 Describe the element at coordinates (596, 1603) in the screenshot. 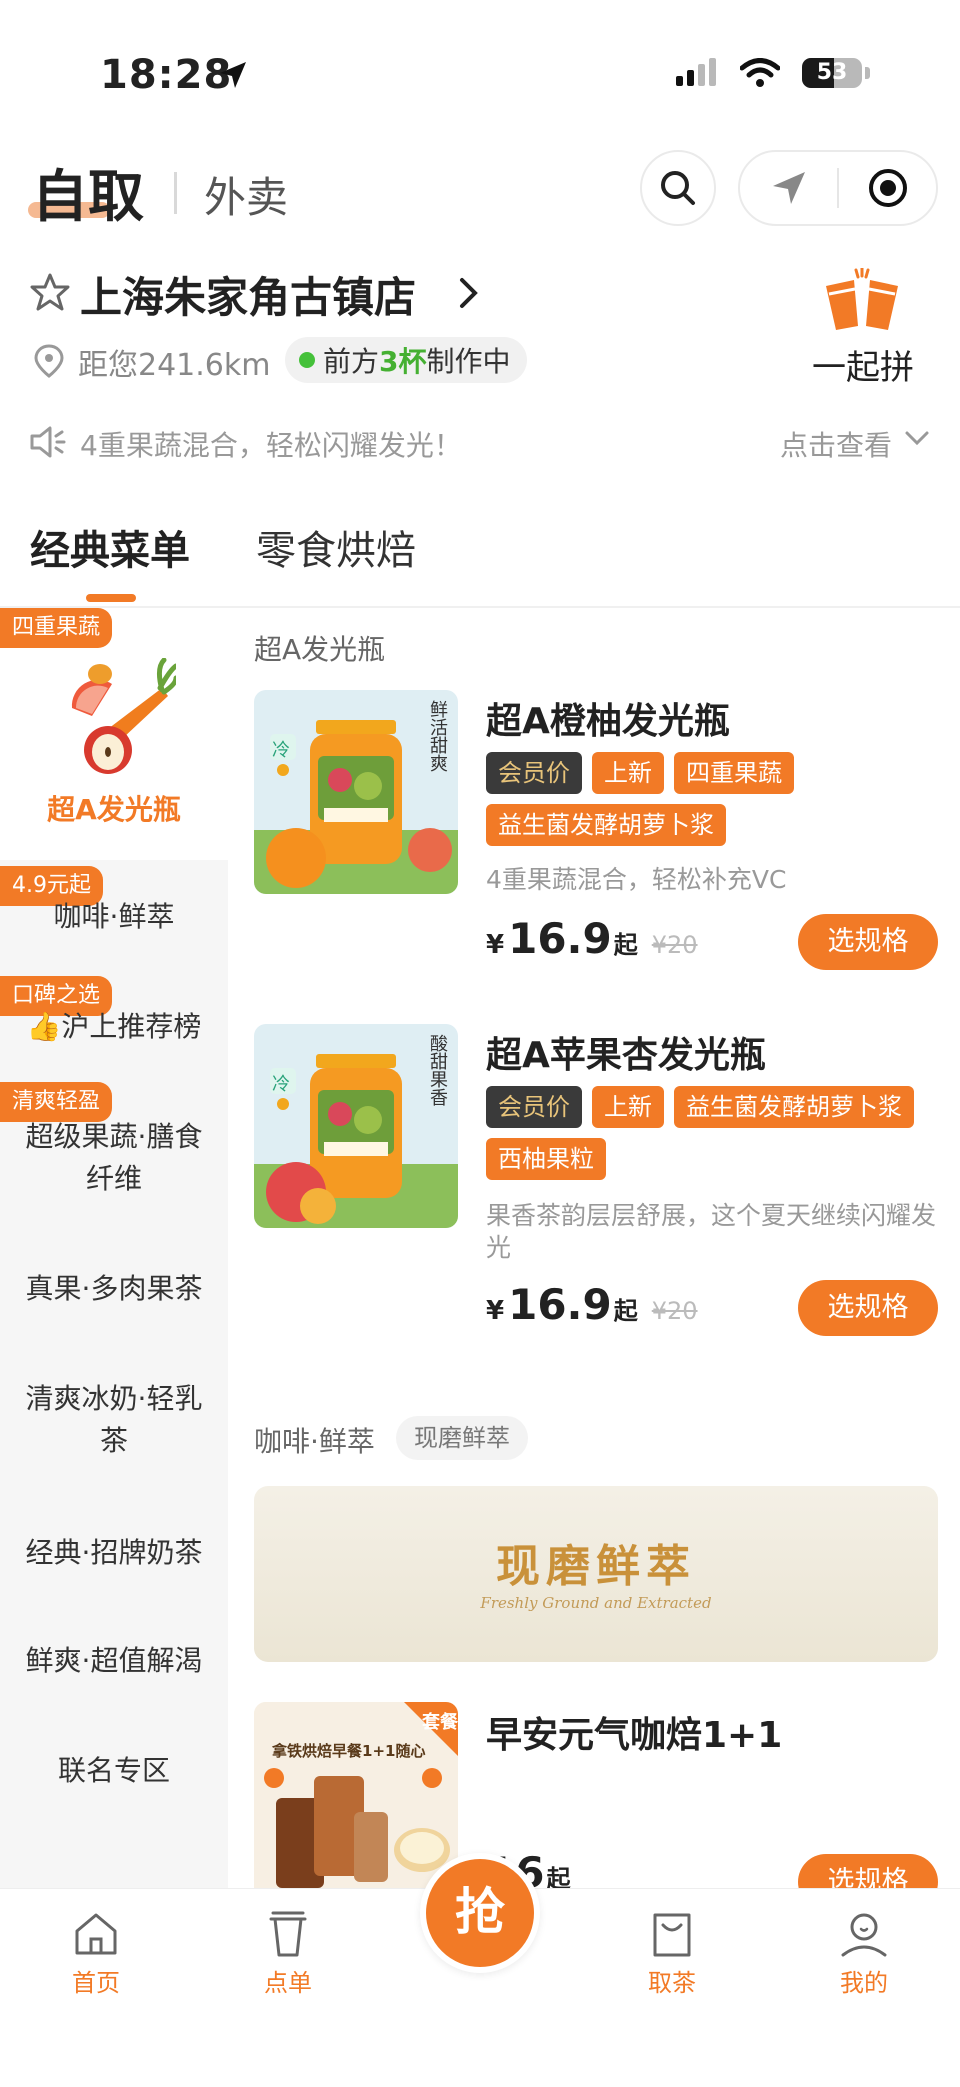

I see `banner-subtitle: Freshly Ground and Extracted` at that location.